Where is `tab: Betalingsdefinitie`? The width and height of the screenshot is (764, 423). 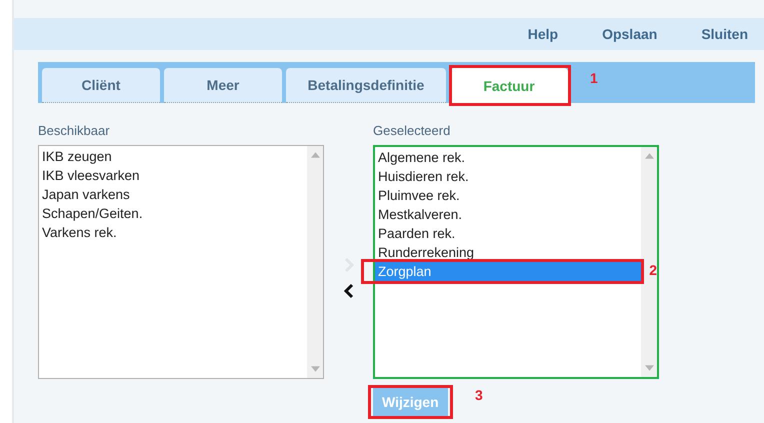 tab: Betalingsdefinitie is located at coordinates (366, 85).